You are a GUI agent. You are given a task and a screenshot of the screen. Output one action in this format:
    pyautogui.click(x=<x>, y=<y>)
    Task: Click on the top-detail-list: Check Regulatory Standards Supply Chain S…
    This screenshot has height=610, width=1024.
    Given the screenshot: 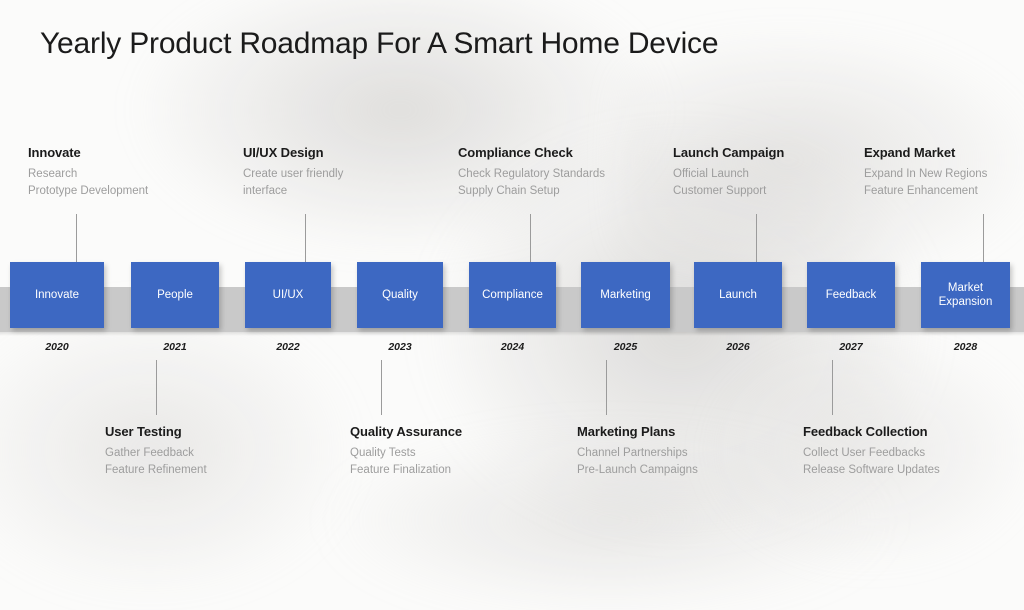 What is the action you would take?
    pyautogui.click(x=531, y=183)
    